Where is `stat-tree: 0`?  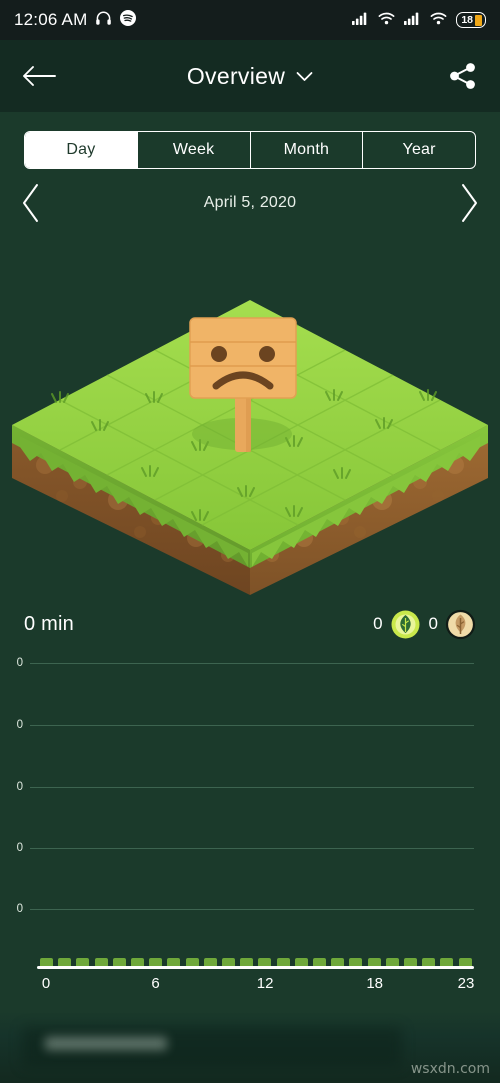
stat-tree: 0 is located at coordinates (452, 624).